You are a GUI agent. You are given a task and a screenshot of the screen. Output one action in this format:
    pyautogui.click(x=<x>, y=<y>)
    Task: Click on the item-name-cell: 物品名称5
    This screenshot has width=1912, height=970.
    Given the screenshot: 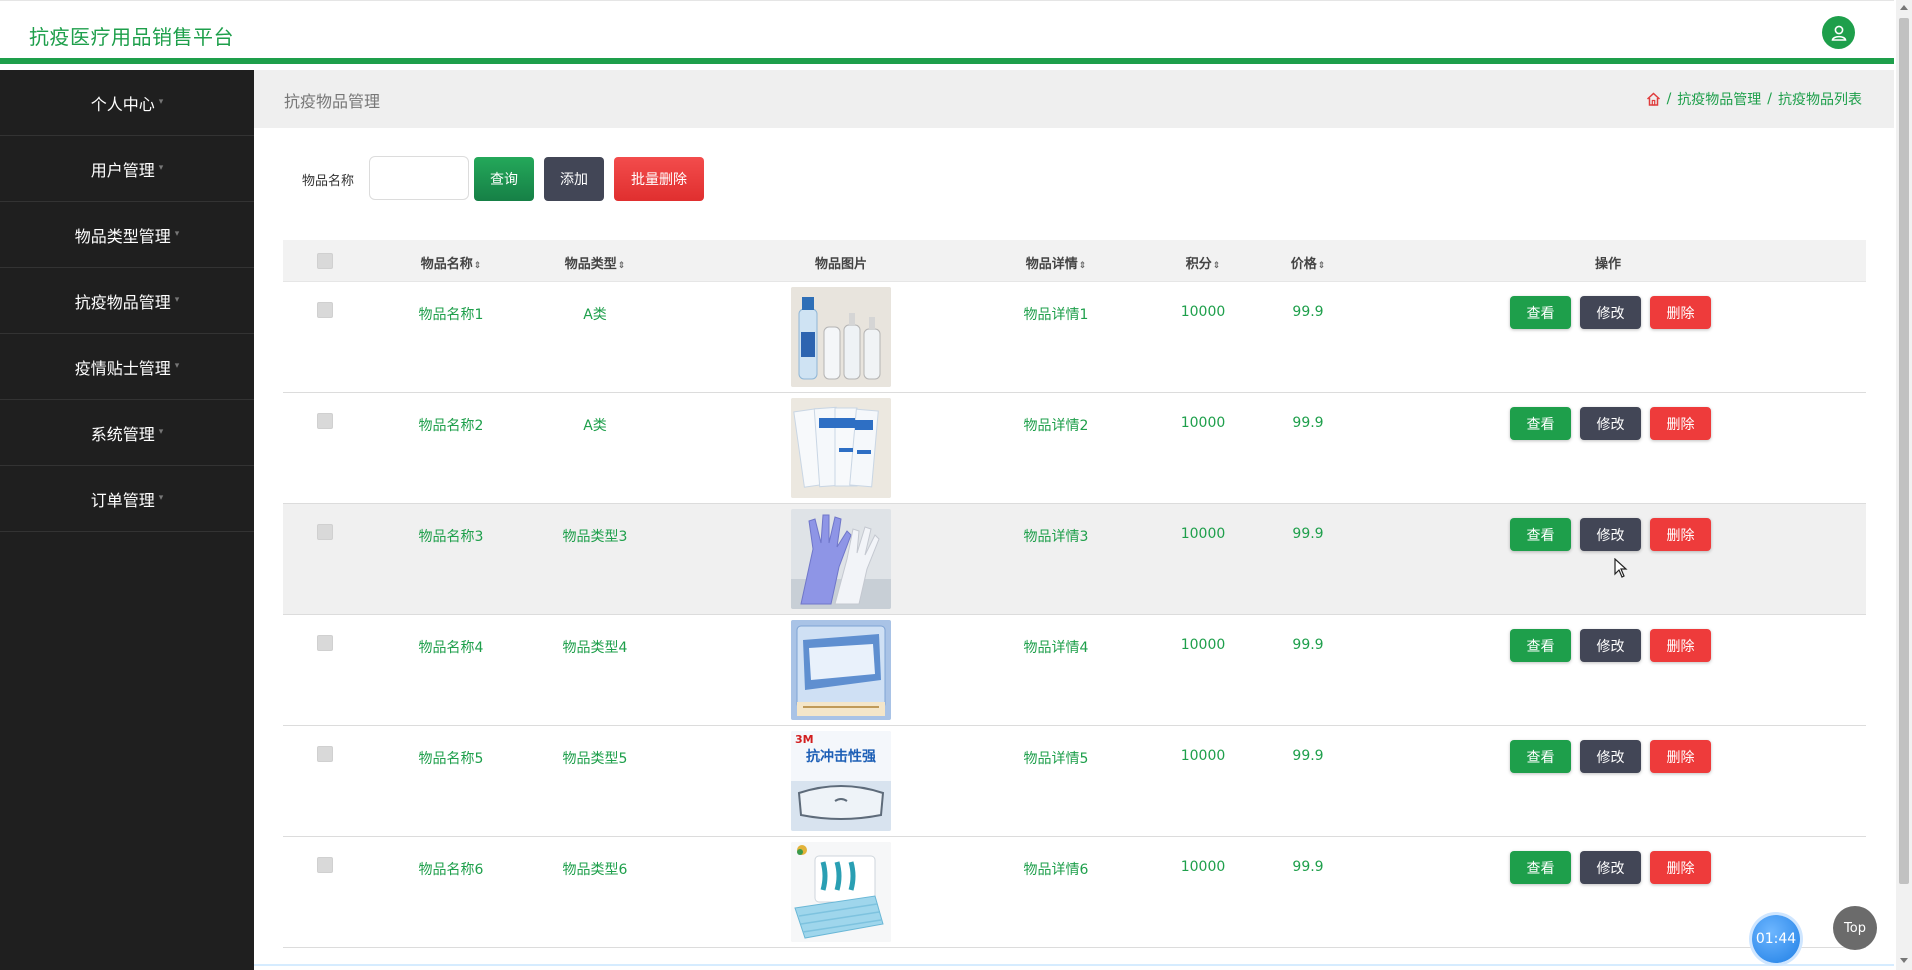 What is the action you would take?
    pyautogui.click(x=451, y=759)
    